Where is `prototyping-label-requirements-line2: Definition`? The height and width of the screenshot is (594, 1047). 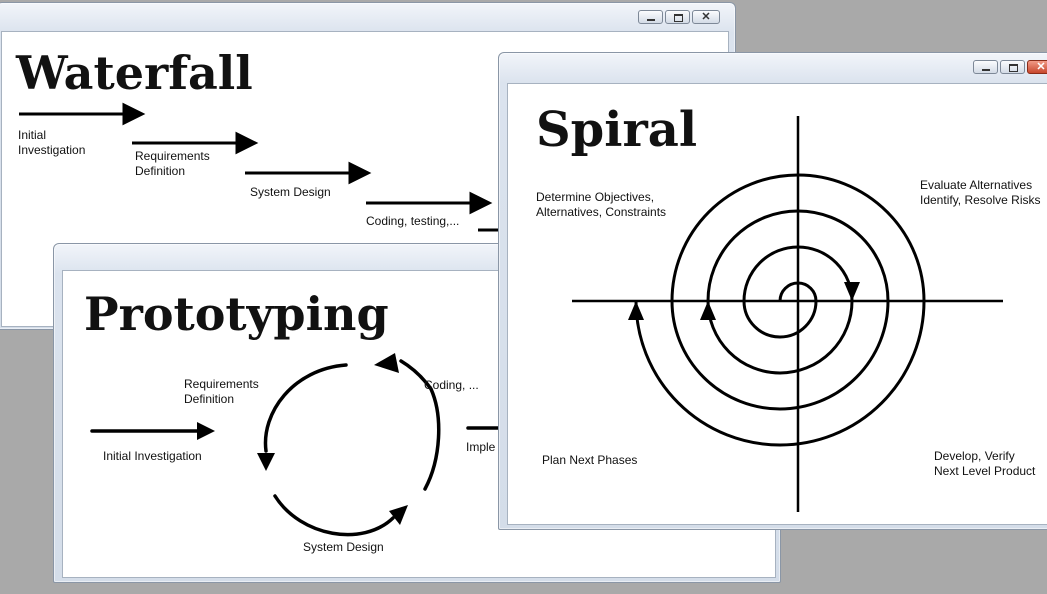
prototyping-label-requirements-line2: Definition is located at coordinates (209, 399).